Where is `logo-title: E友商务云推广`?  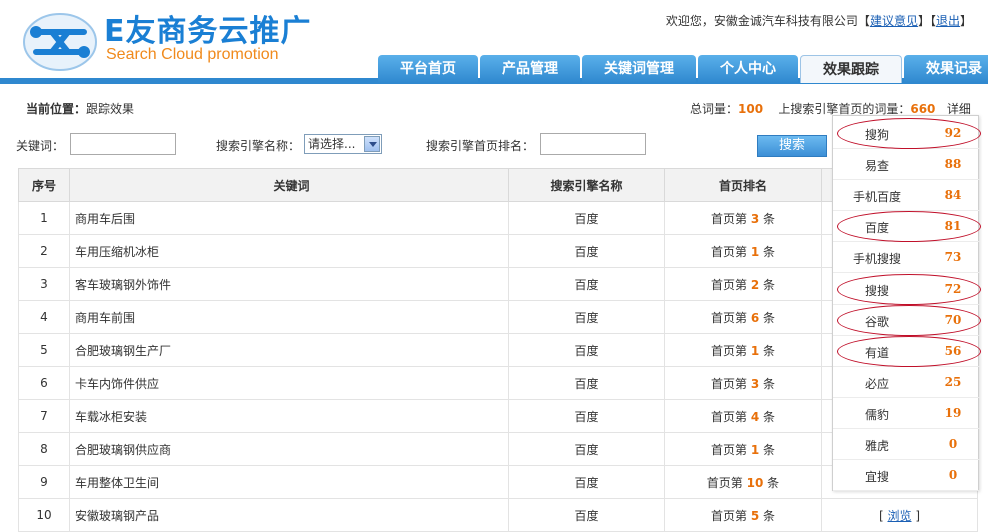 logo-title: E友商务云推广 is located at coordinates (208, 31).